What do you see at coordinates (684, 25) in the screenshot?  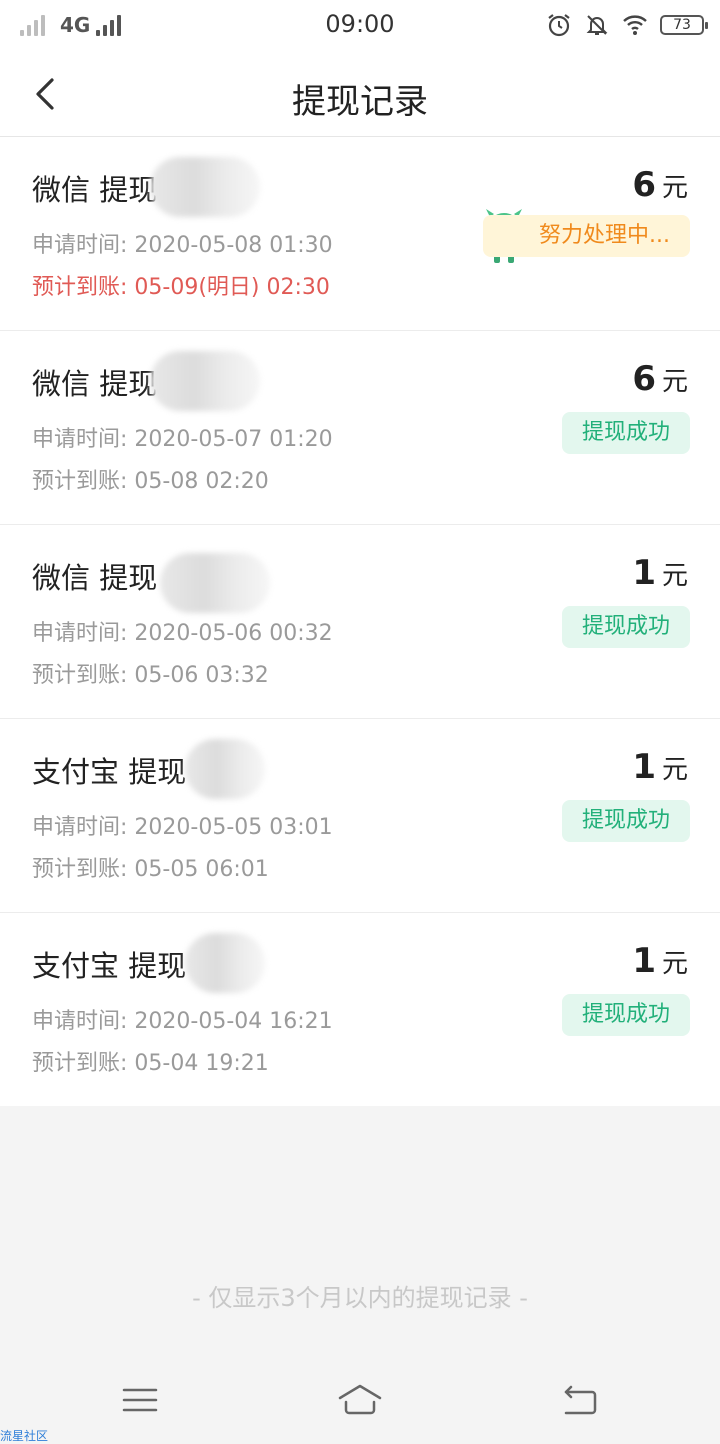 I see `battery-icon: 73` at bounding box center [684, 25].